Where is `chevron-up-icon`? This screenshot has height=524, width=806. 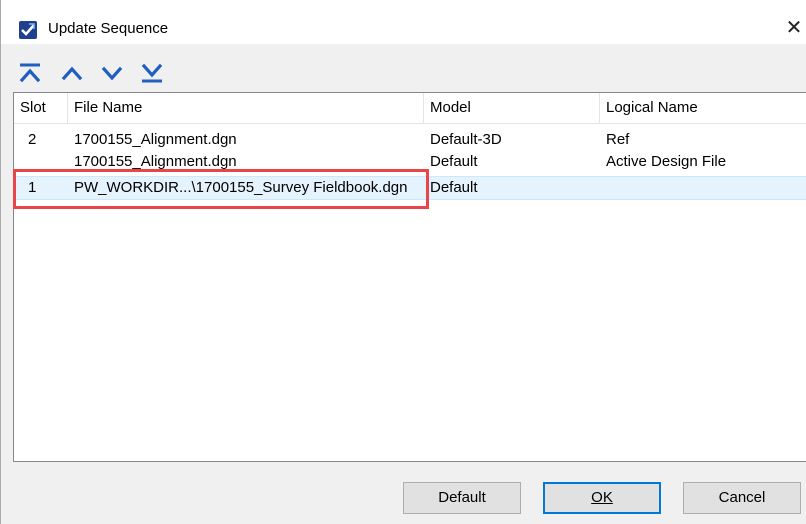 chevron-up-icon is located at coordinates (72, 73).